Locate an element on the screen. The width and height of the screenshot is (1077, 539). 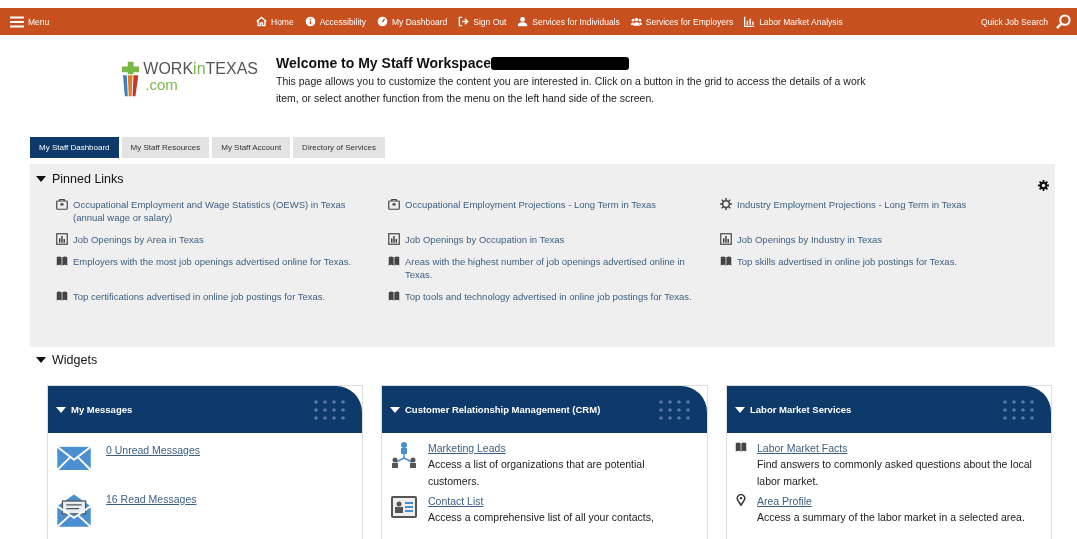
tab: My Staff Account is located at coordinates (251, 147).